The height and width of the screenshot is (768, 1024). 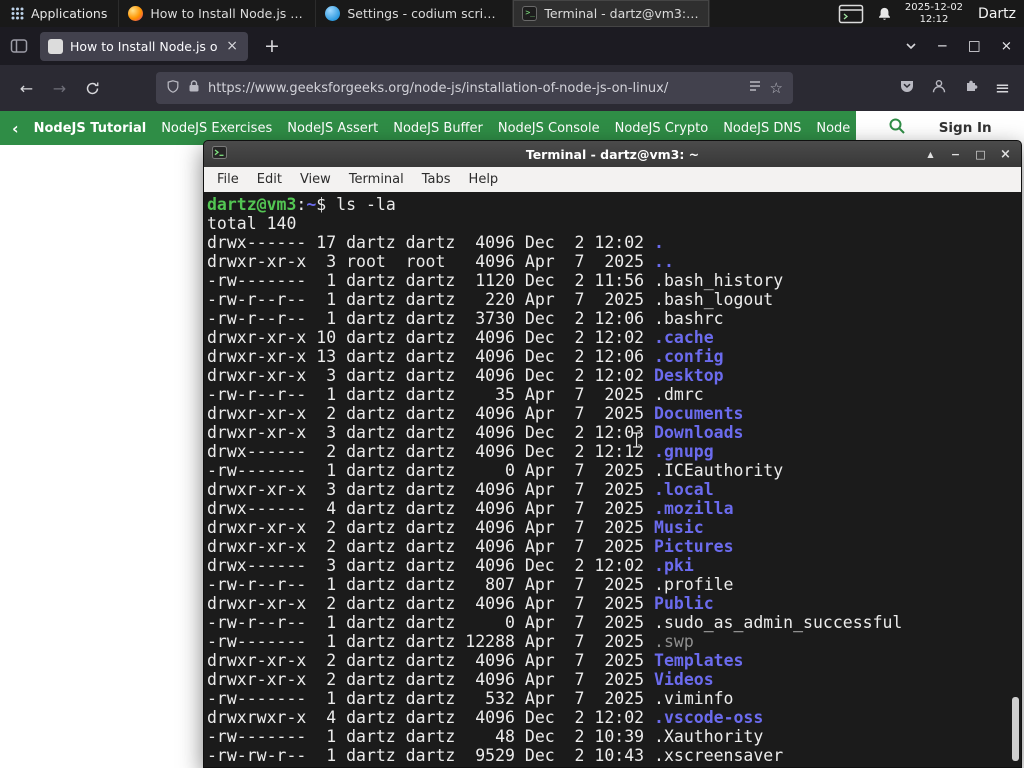 What do you see at coordinates (1006, 46) in the screenshot?
I see `window-close-button: ×` at bounding box center [1006, 46].